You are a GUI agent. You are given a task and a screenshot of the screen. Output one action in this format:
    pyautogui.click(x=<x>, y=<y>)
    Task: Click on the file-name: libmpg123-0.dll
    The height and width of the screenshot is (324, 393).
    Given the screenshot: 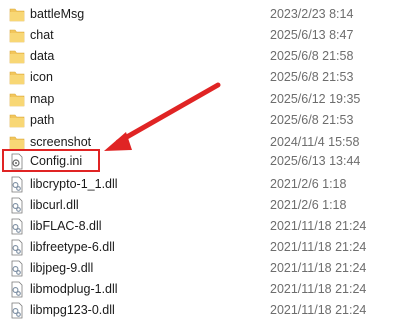 What is the action you would take?
    pyautogui.click(x=72, y=310)
    